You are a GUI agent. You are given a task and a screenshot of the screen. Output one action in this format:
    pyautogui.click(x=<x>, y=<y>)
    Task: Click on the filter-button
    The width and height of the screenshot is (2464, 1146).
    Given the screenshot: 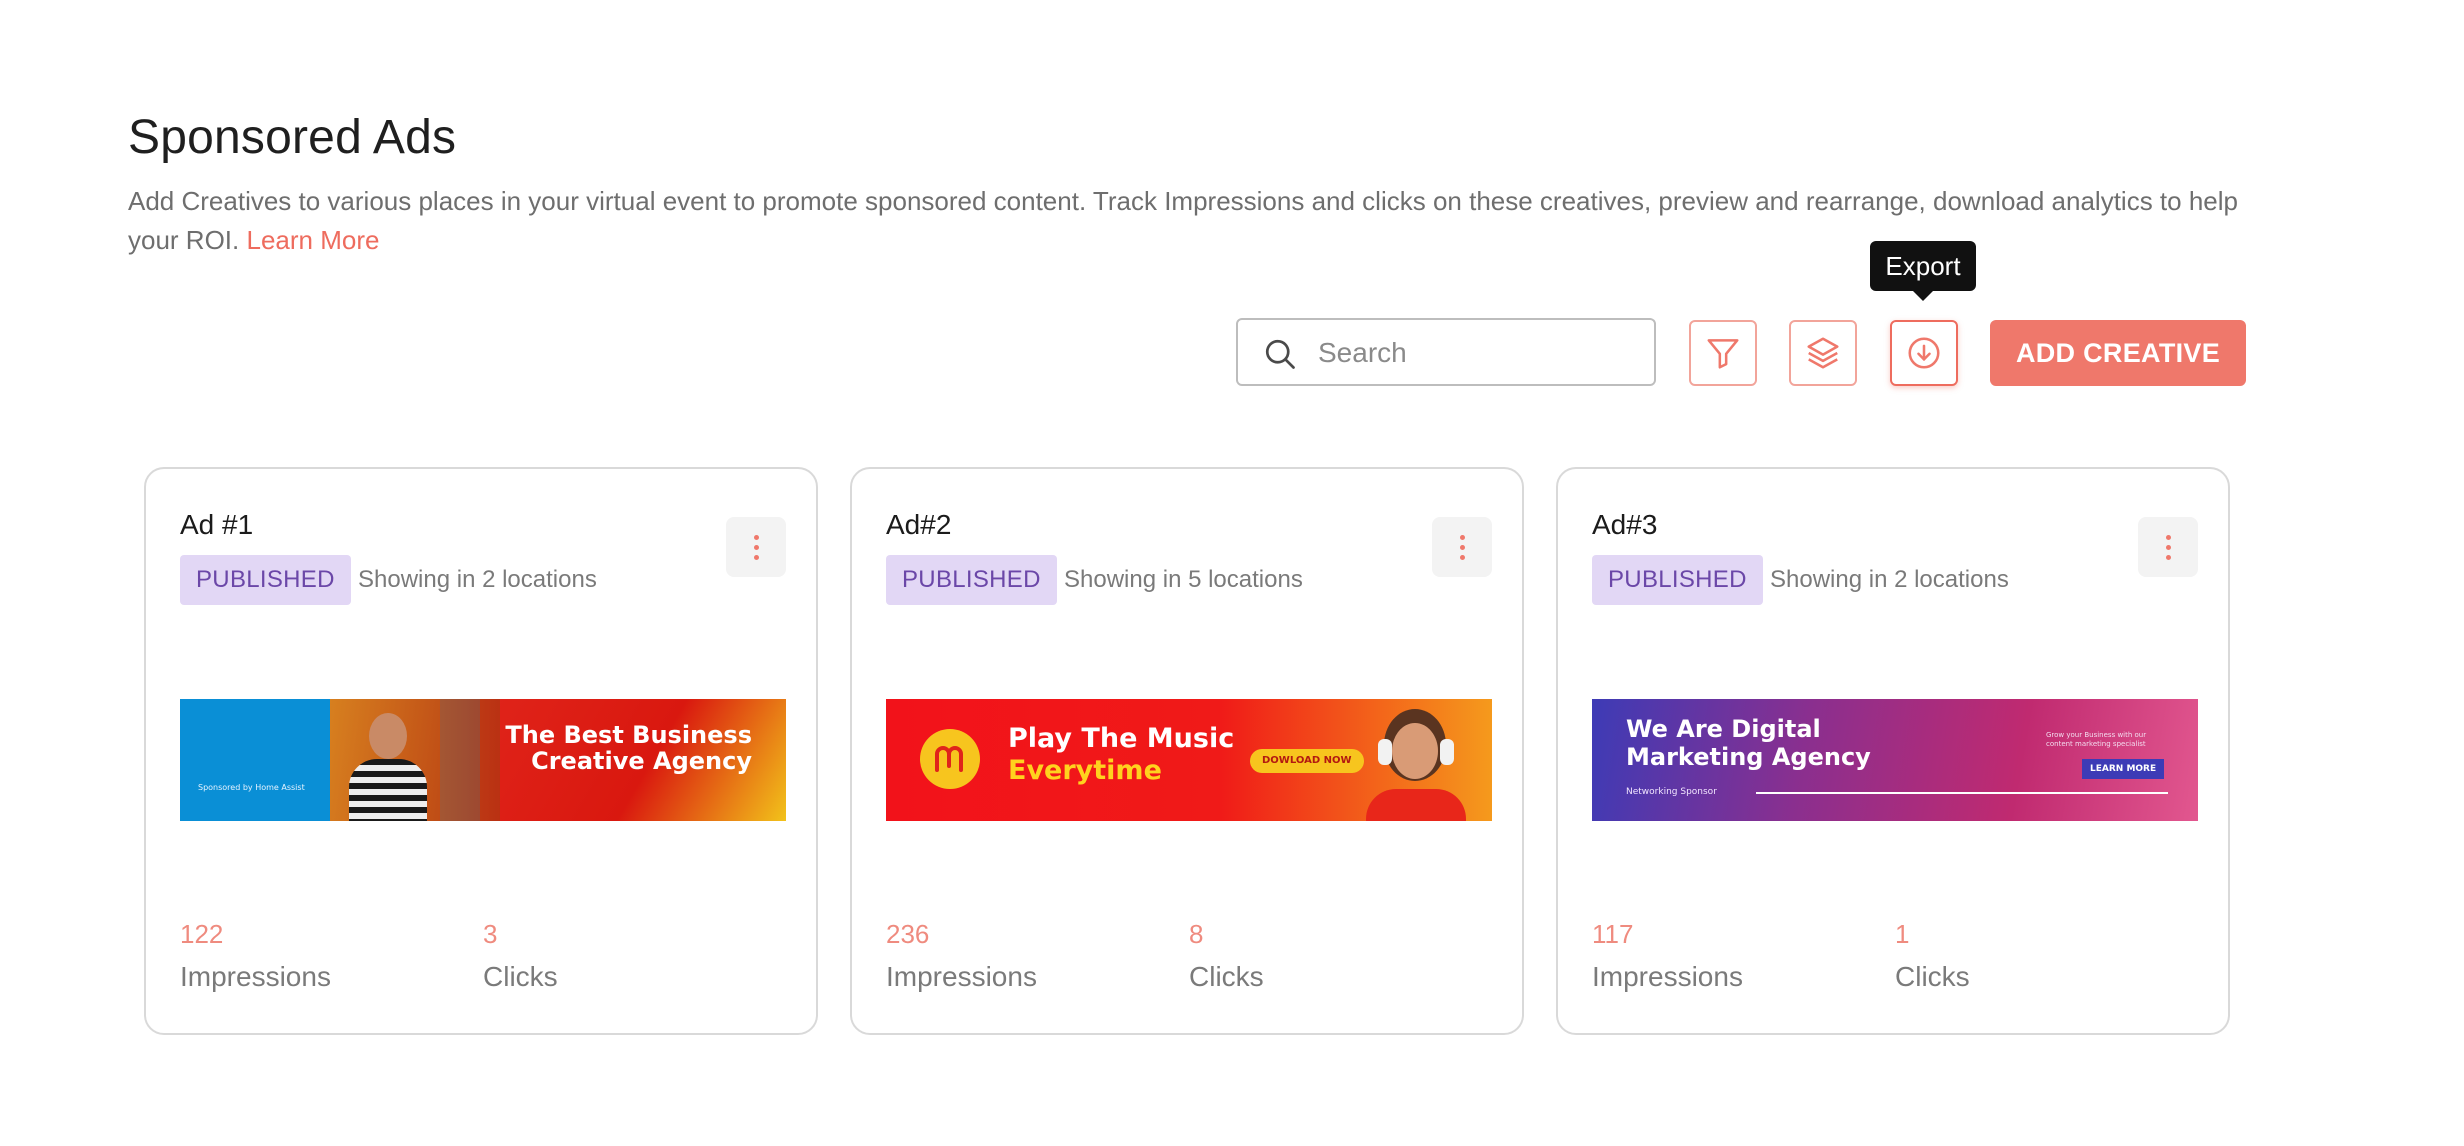 What is the action you would take?
    pyautogui.click(x=1723, y=353)
    